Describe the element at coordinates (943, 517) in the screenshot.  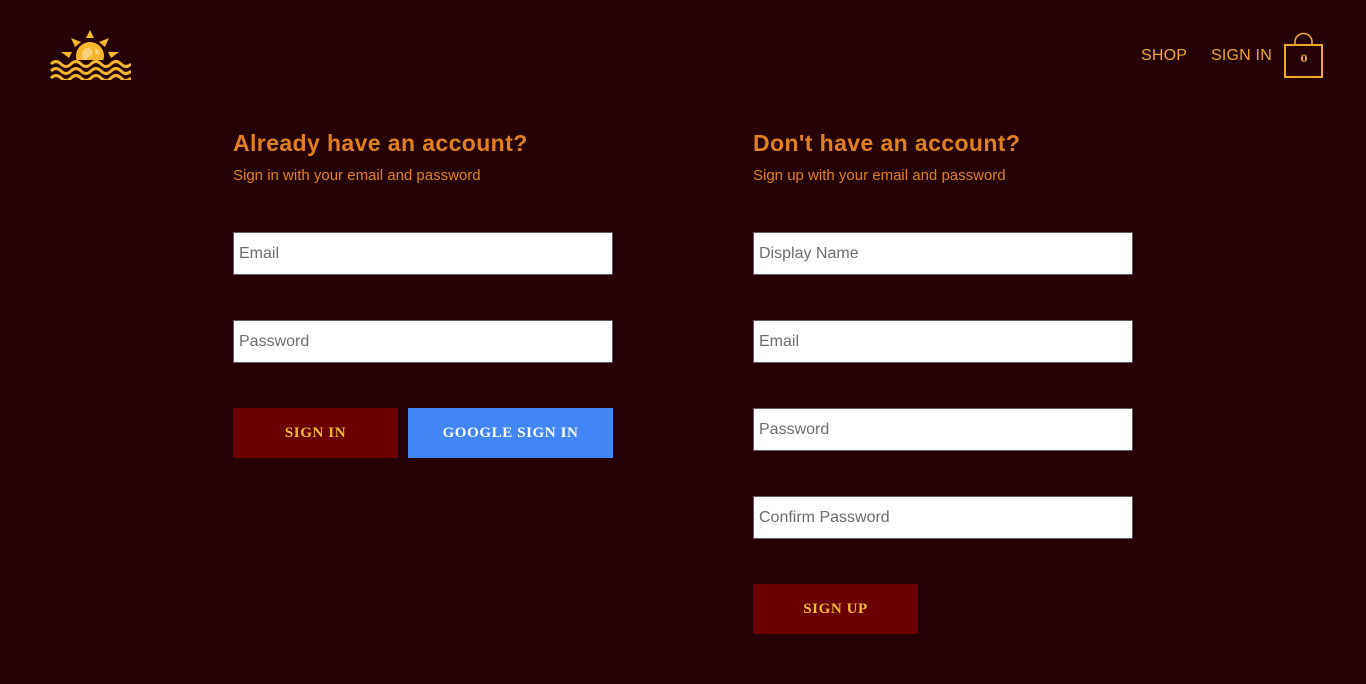
I see `confirm-password-input` at that location.